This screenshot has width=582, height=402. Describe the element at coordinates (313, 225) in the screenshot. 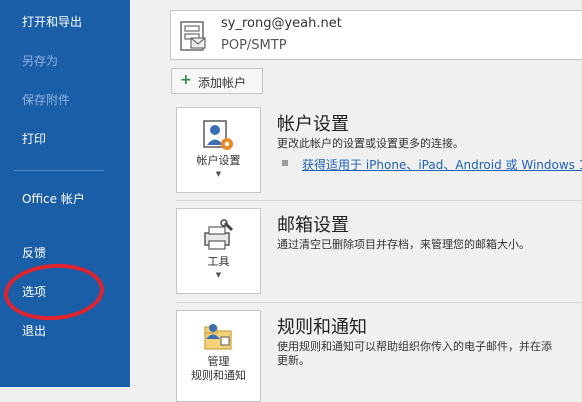

I see `mailbox-settings-title: 邮箱设置` at that location.